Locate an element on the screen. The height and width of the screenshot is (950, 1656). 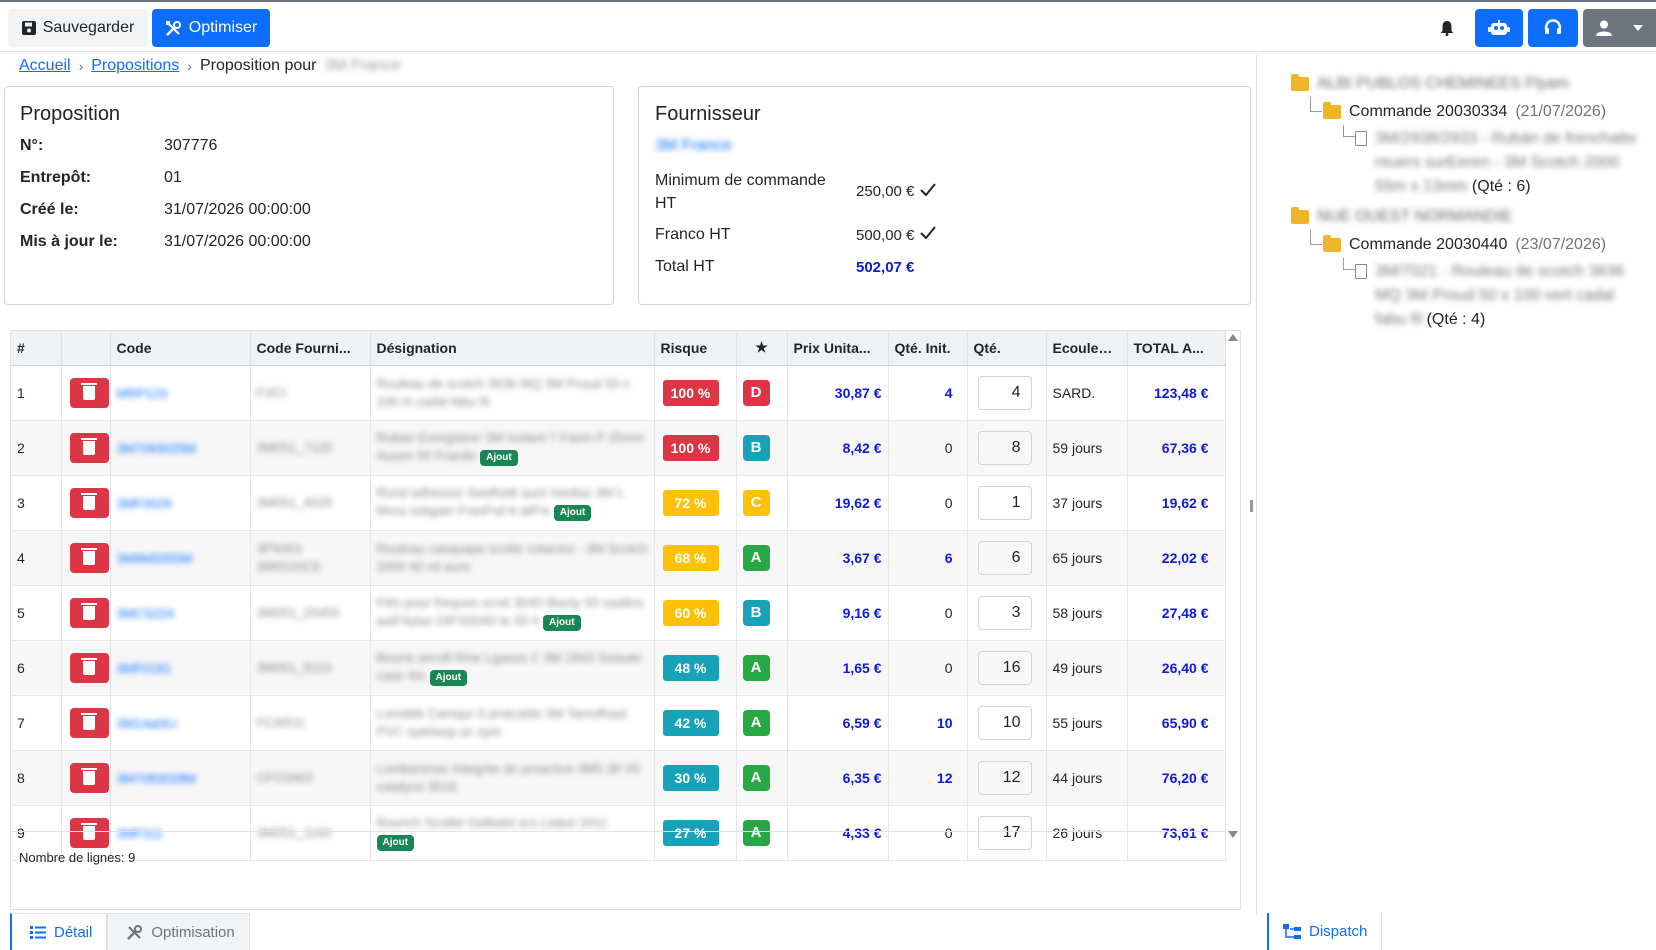
row-supplier-code: 3M051_7120 is located at coordinates (310, 448).